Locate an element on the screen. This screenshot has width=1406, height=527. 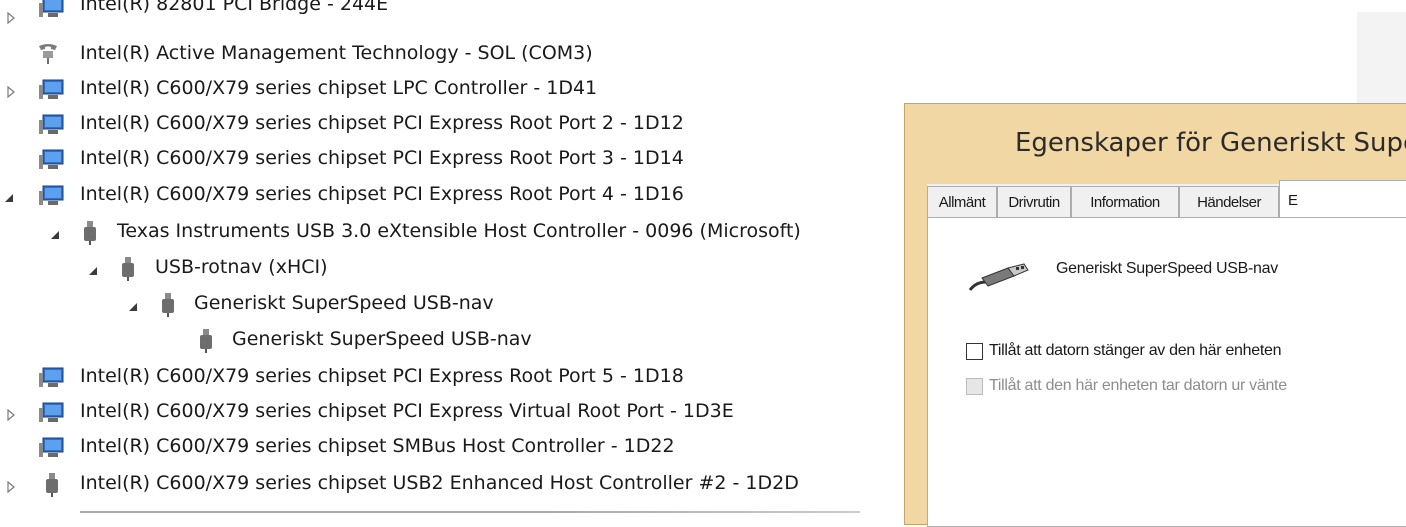
tree-item-label: USB-rotnav (xHCI) is located at coordinates (241, 267).